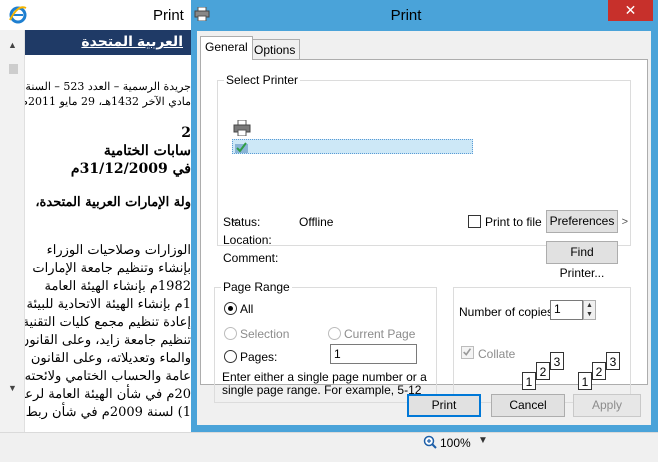 This screenshot has width=658, height=462. What do you see at coordinates (186, 133) in the screenshot?
I see `document-line: 2` at bounding box center [186, 133].